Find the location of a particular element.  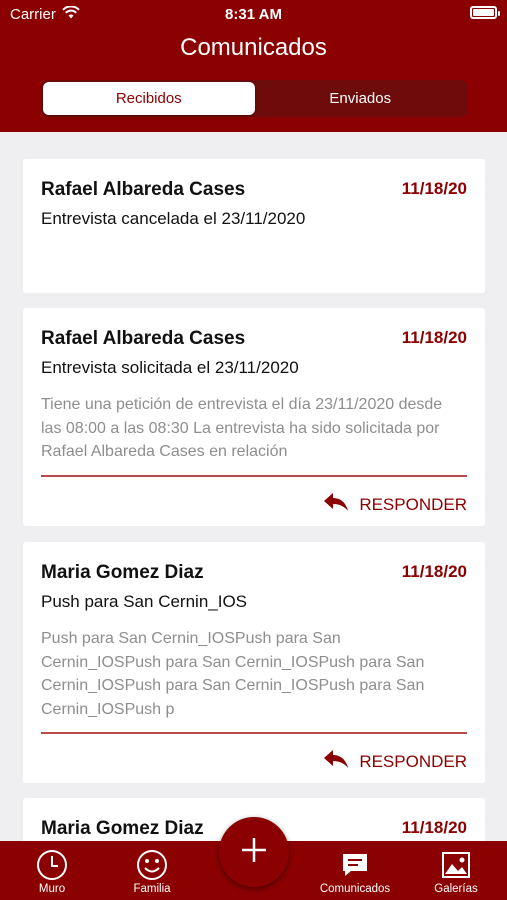

message-subject: Push para San Cernin_IOS is located at coordinates (144, 601).